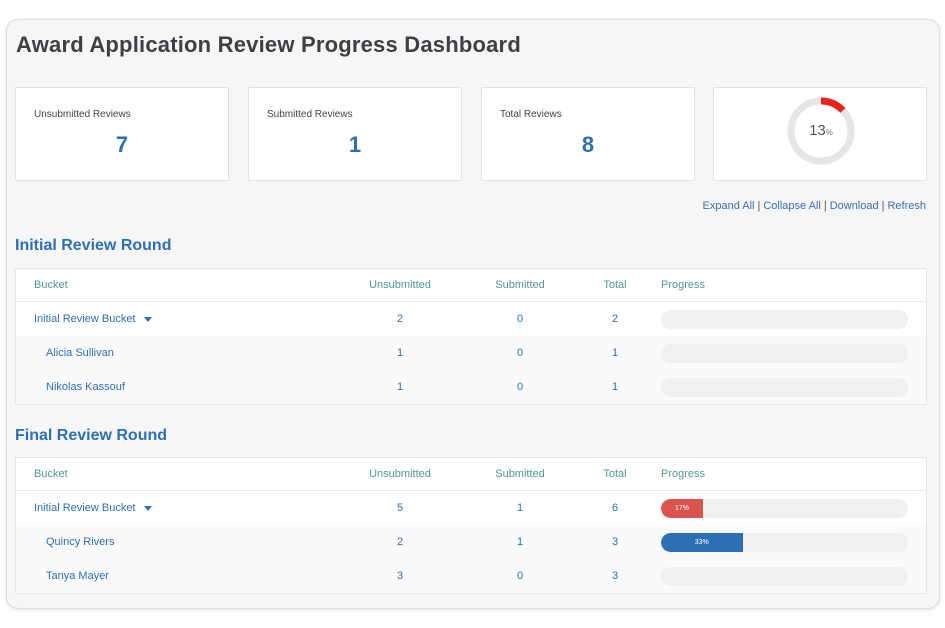  What do you see at coordinates (784, 508) in the screenshot?
I see `progress-bar: 17%` at bounding box center [784, 508].